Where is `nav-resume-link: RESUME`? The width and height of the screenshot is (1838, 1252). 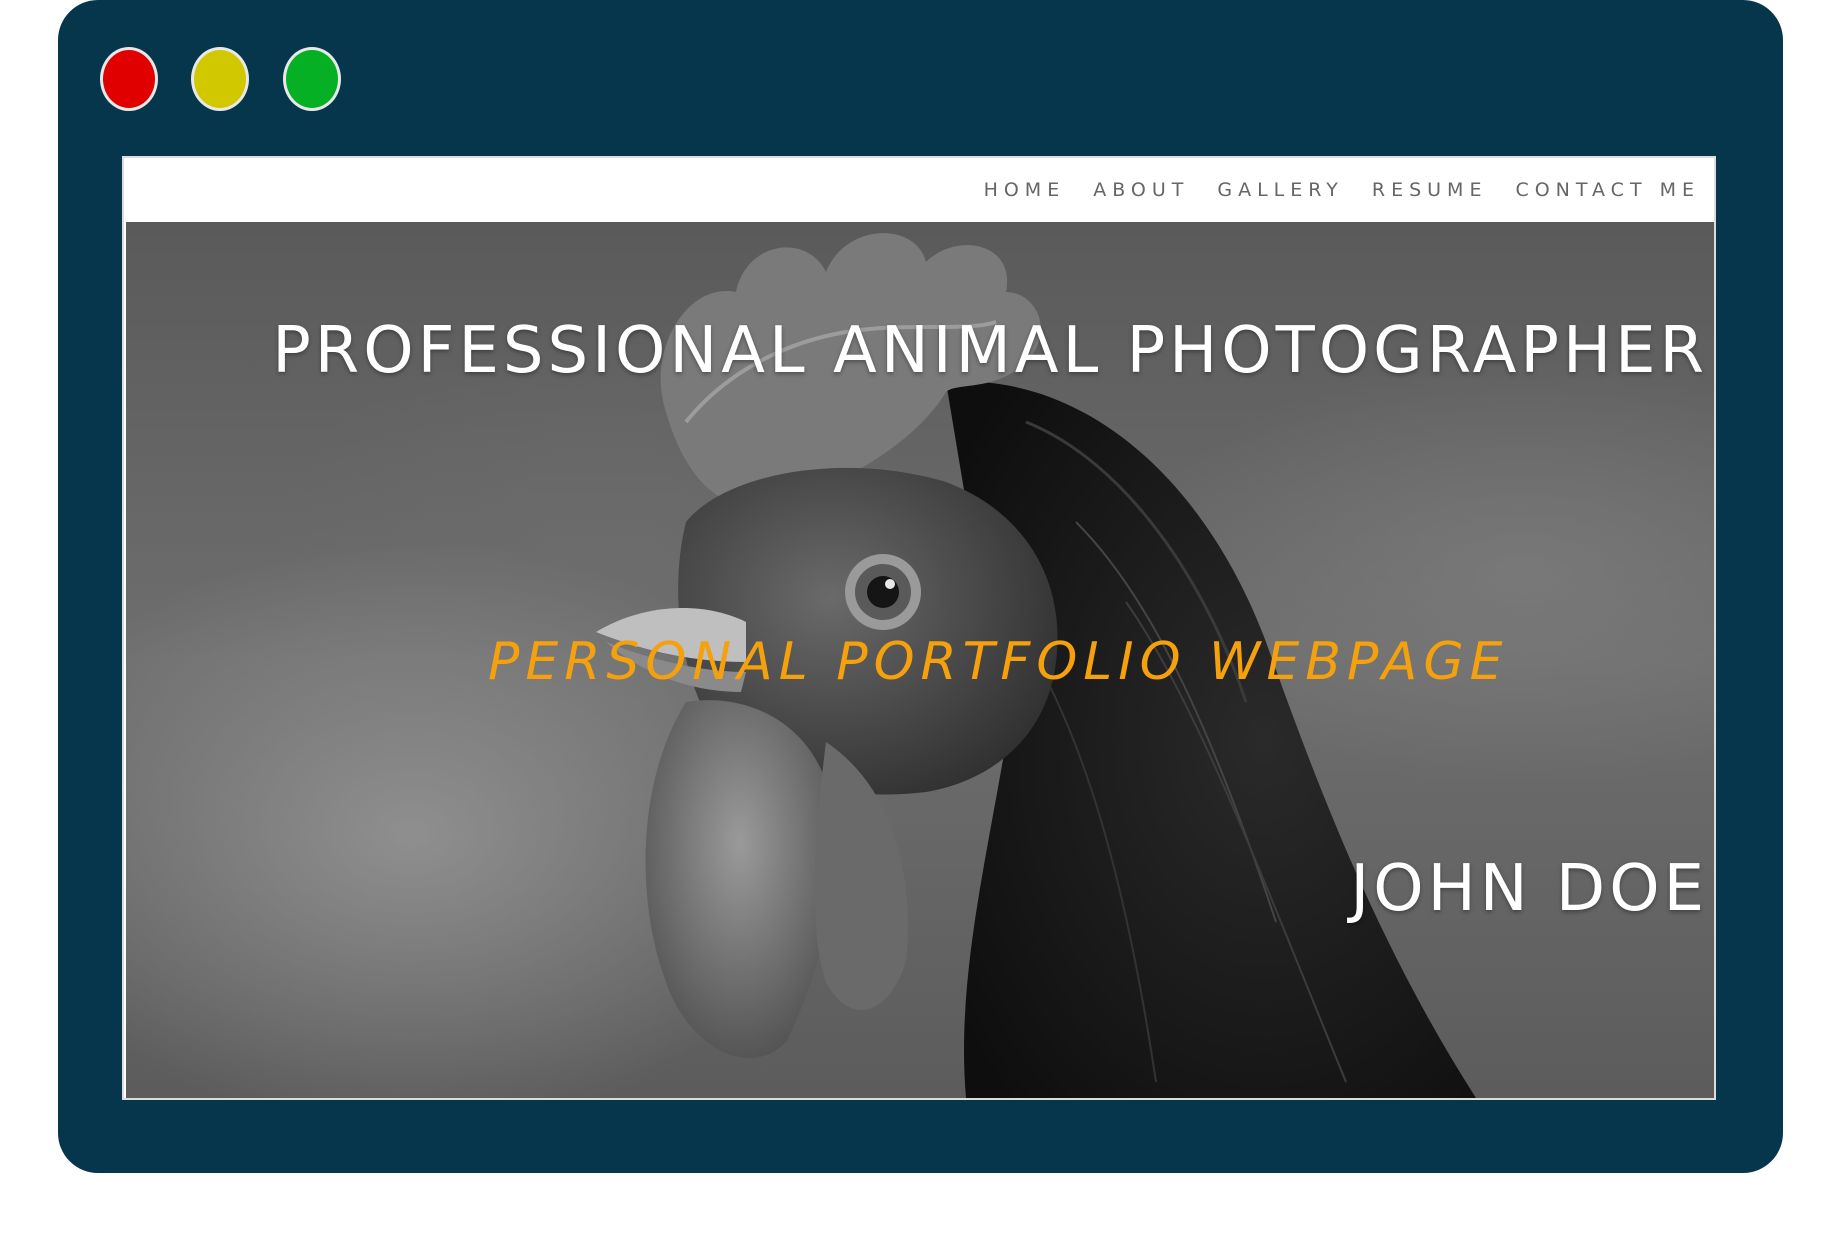
nav-resume-link: RESUME is located at coordinates (1430, 190).